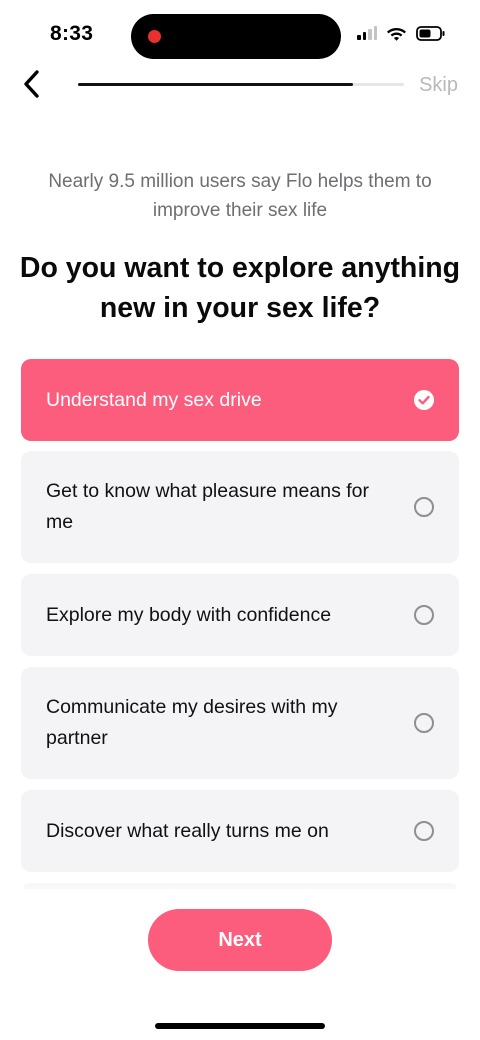 This screenshot has width=480, height=1040. I want to click on cellular-signal-icon, so click(367, 33).